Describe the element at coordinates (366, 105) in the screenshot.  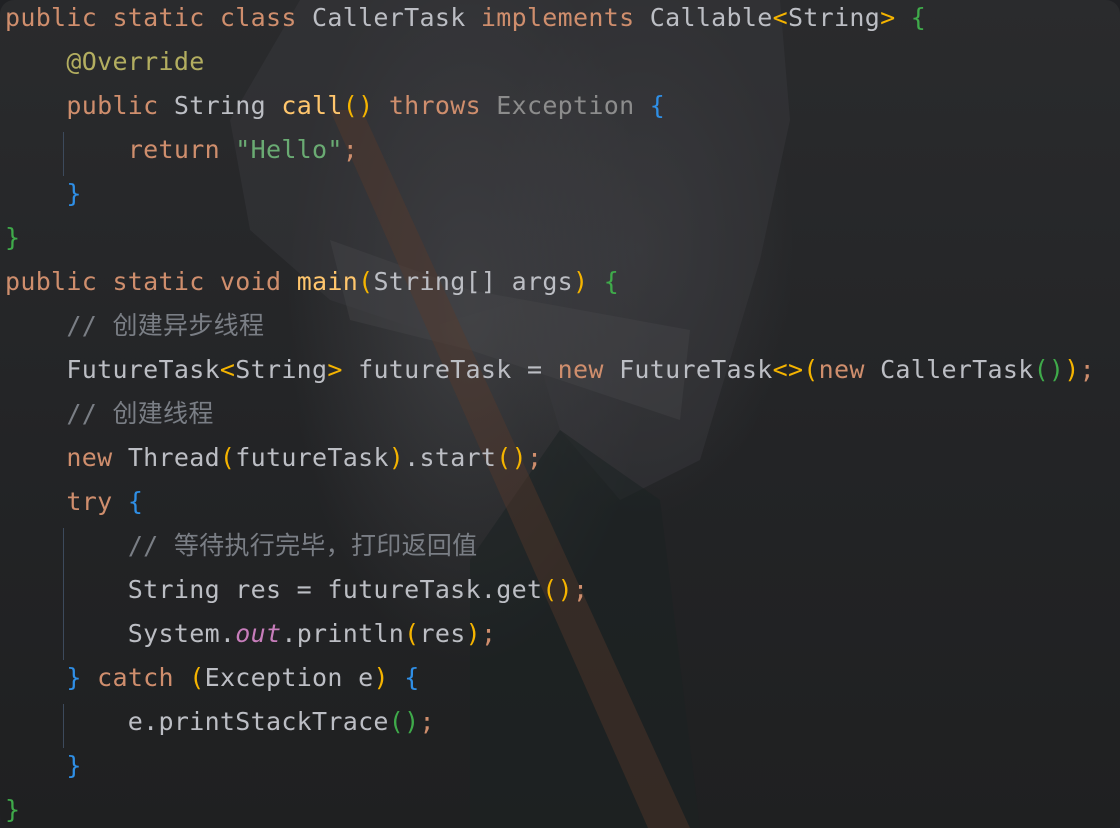
I see `code-line: public String call() throws Exception {` at that location.